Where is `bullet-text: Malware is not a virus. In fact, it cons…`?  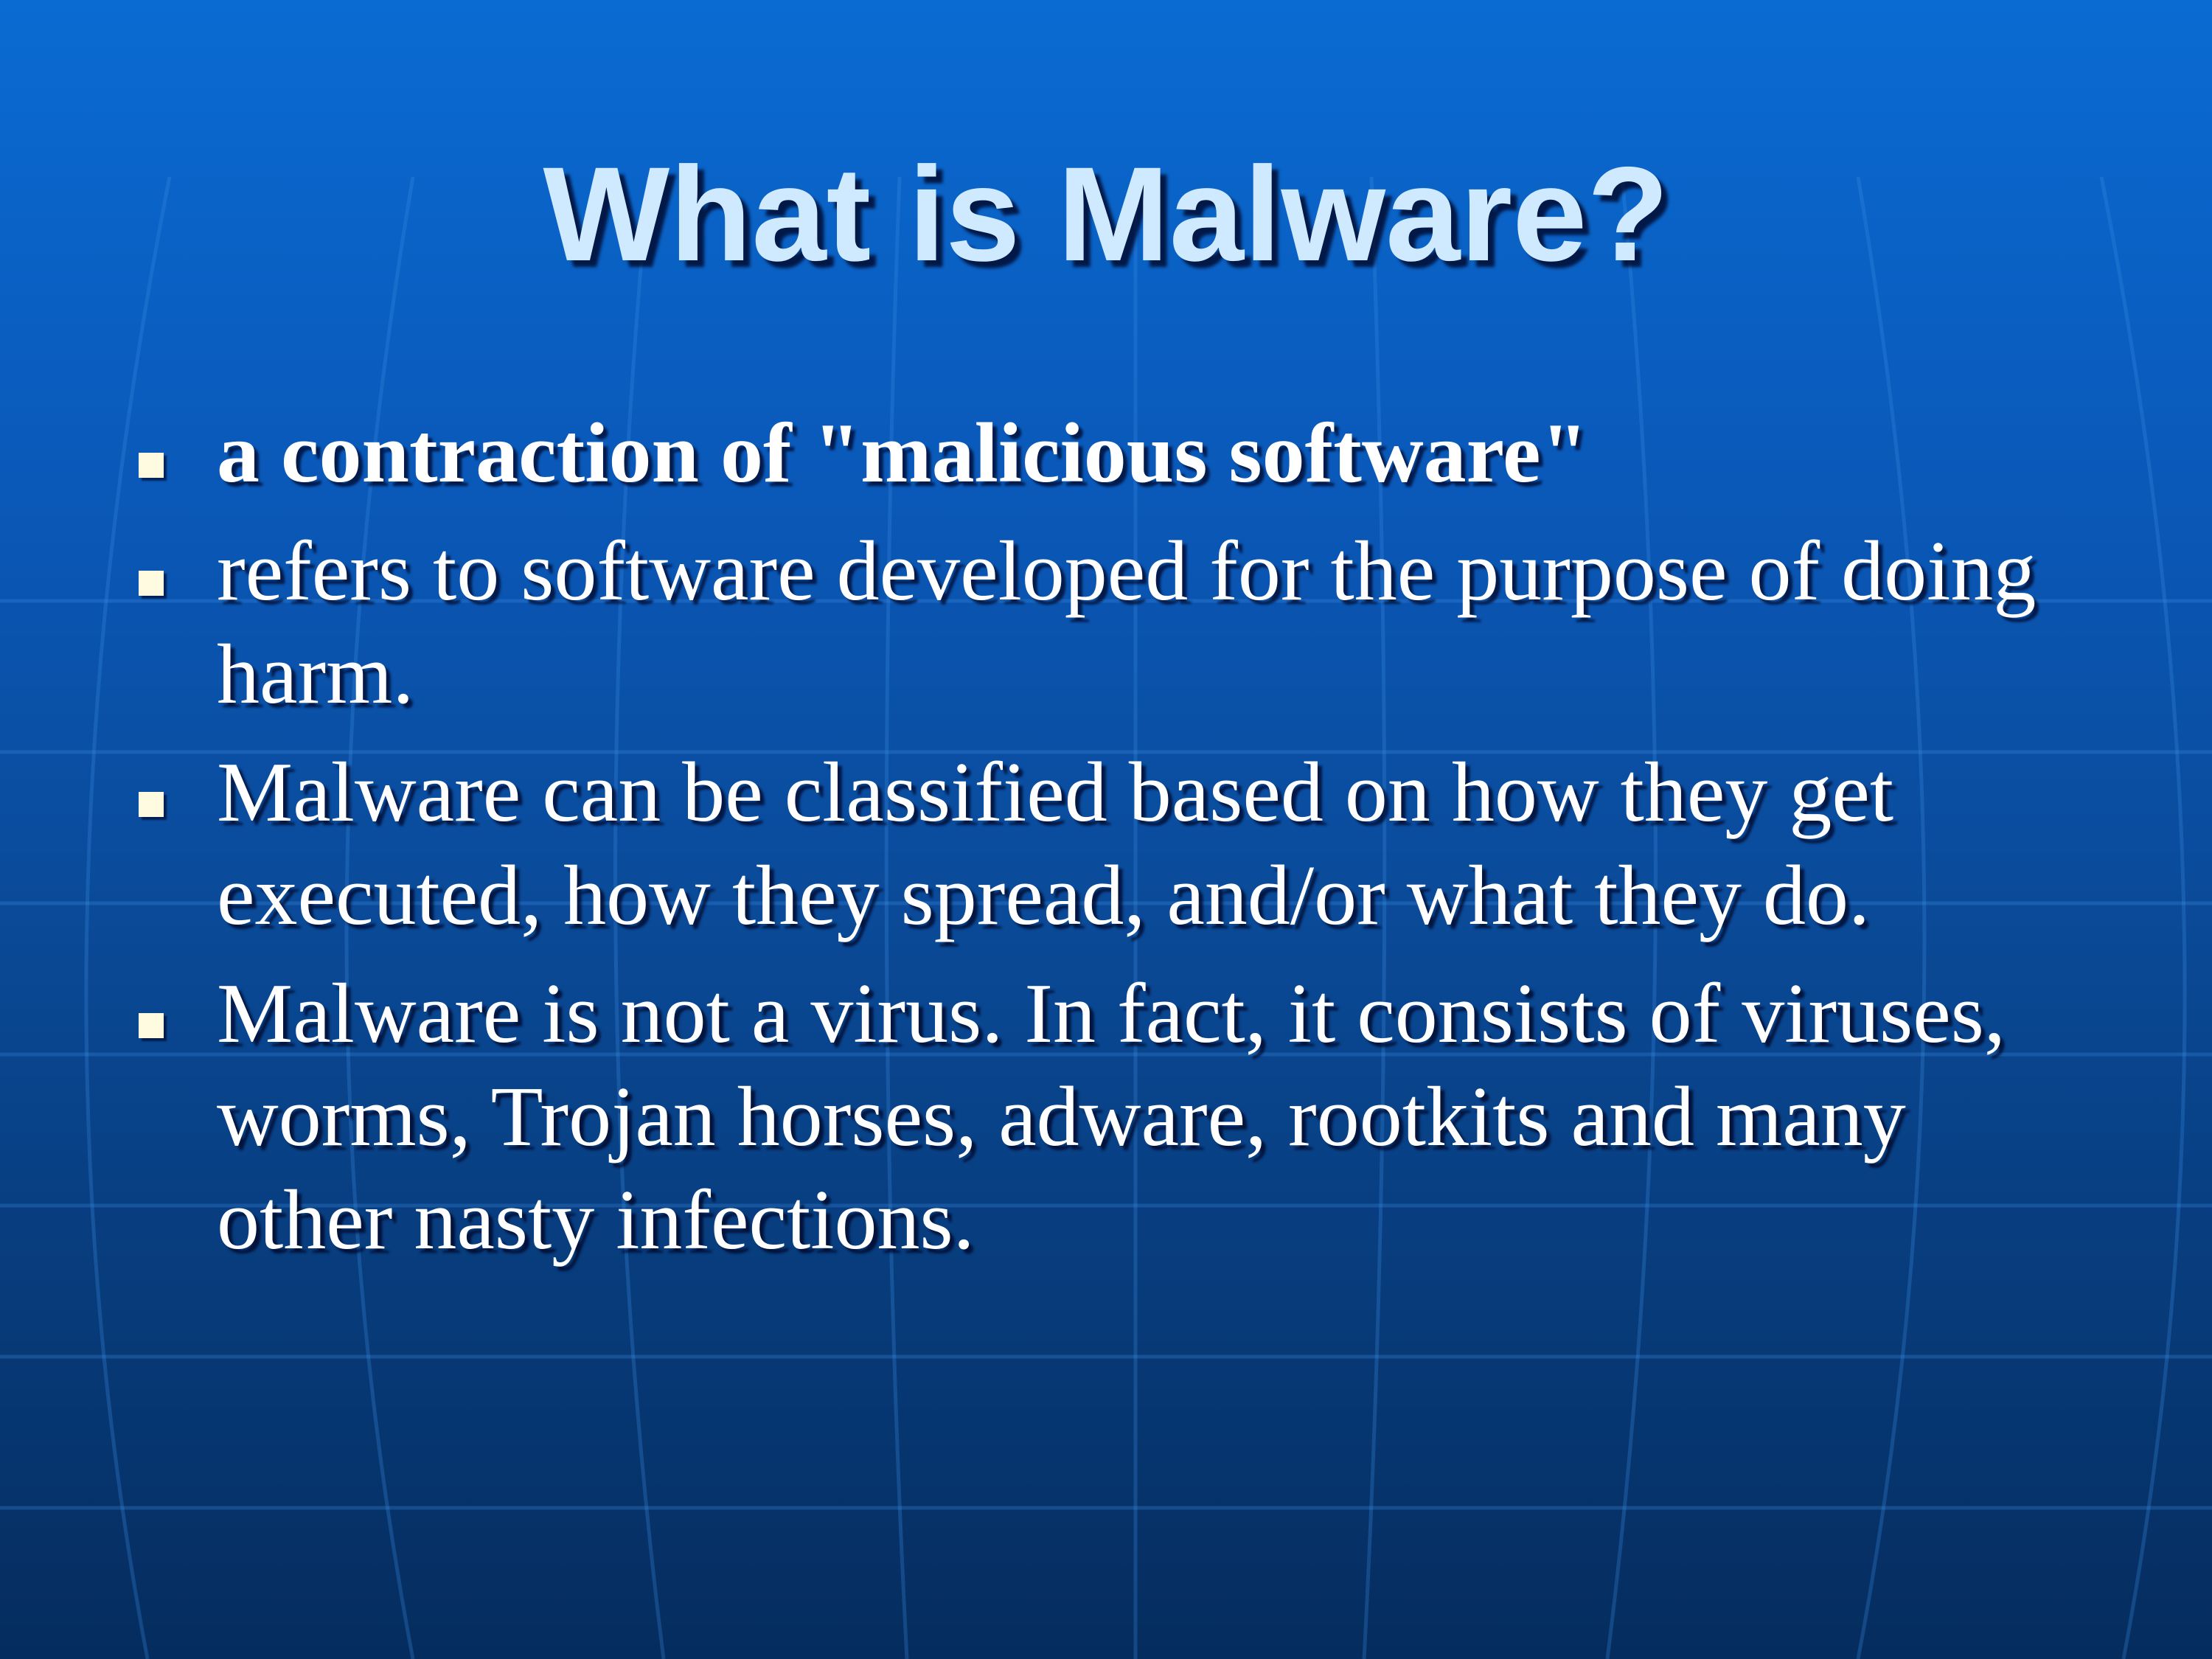 bullet-text: Malware is not a virus. In fact, it cons… is located at coordinates (1111, 1117).